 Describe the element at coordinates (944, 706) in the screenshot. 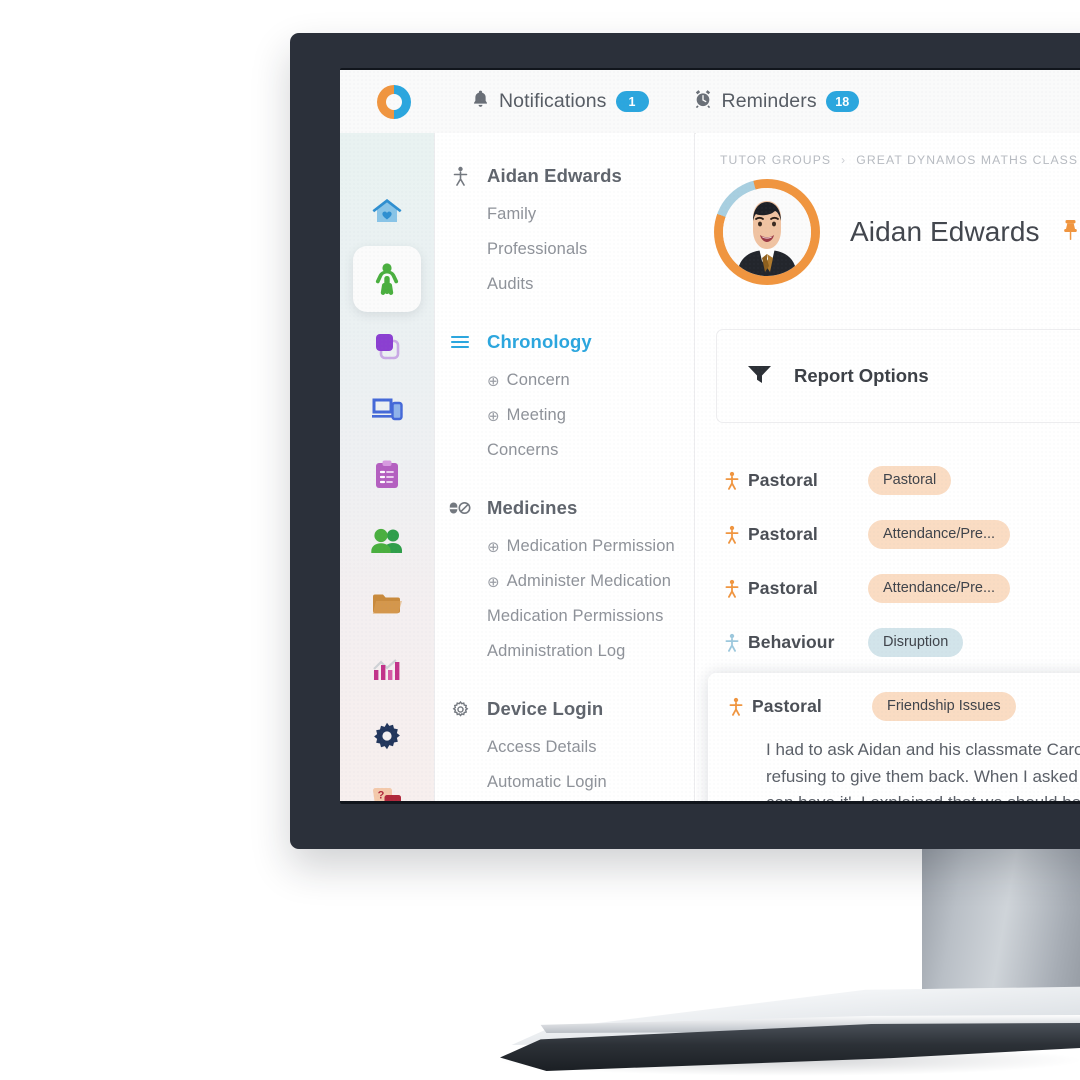

I see `entry-tag: Friendship Issues` at that location.